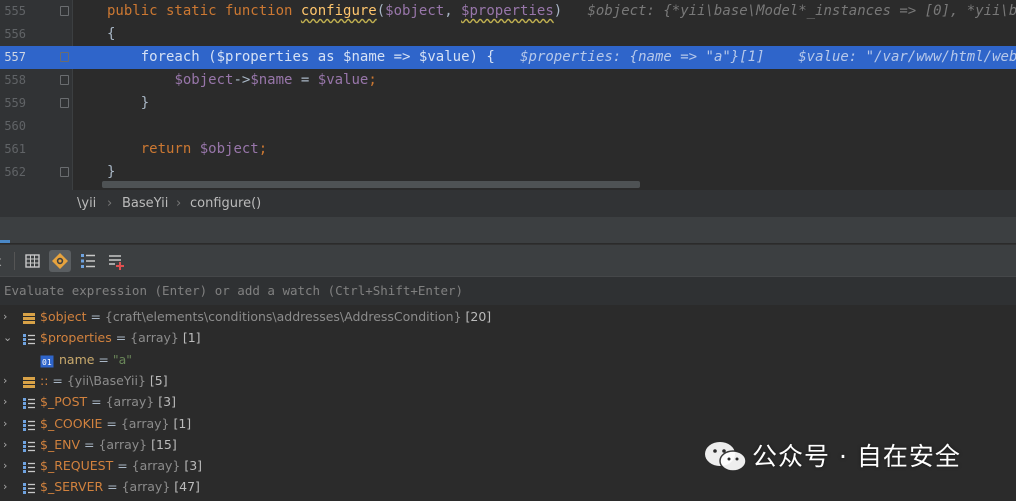 Image resolution: width=1016 pixels, height=501 pixels. What do you see at coordinates (108, 444) in the screenshot?
I see `variable-label: $_ENV = {array} [15]` at bounding box center [108, 444].